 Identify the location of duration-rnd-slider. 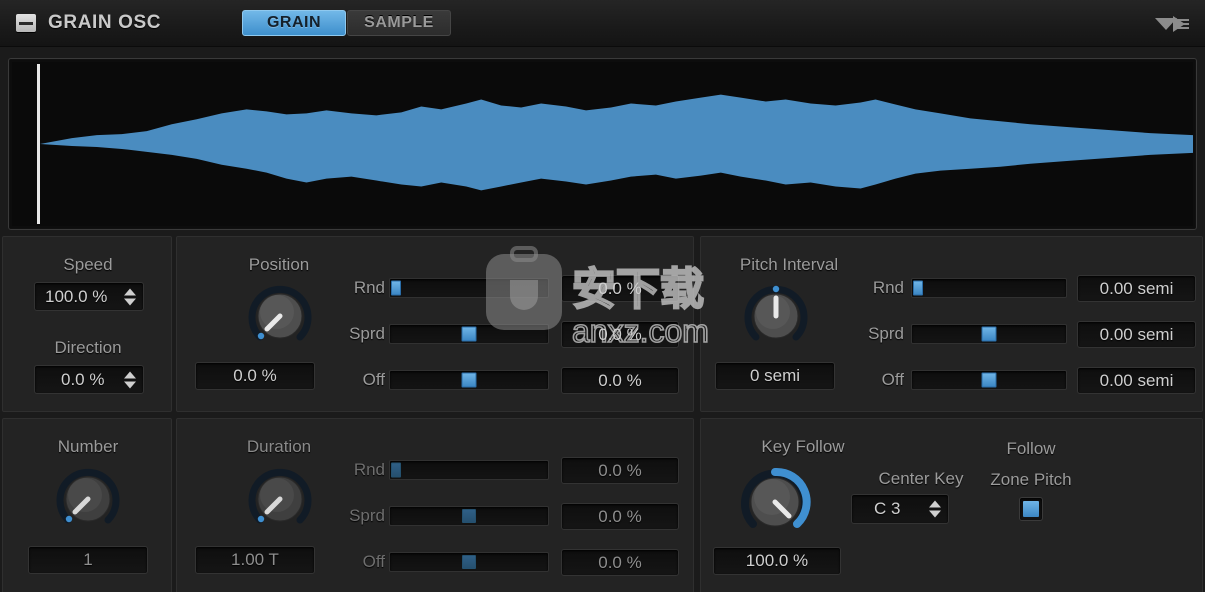
(469, 470).